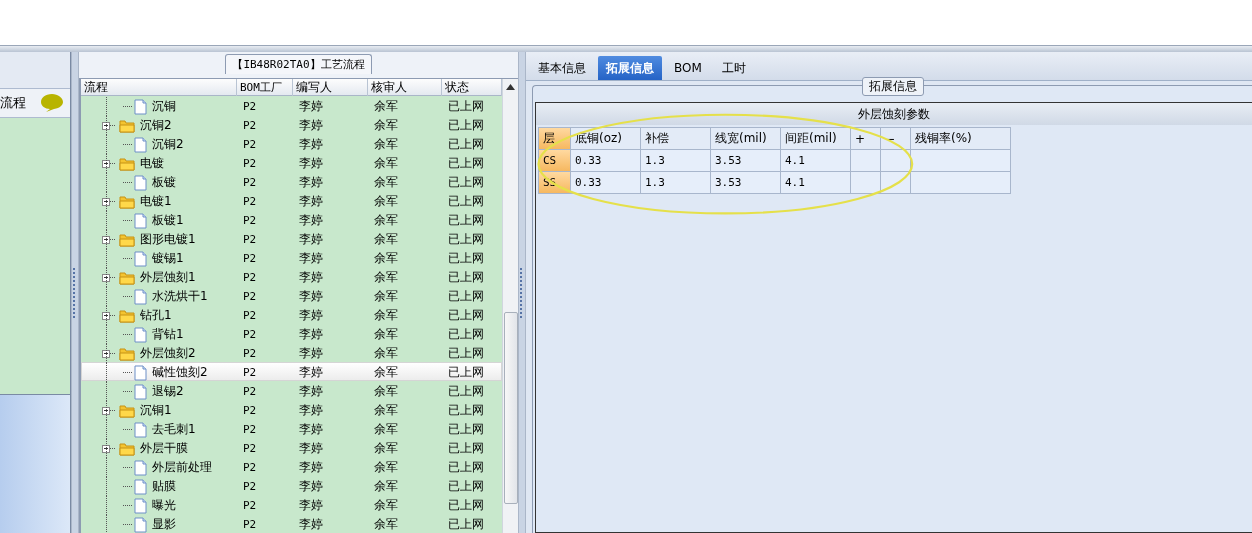 The height and width of the screenshot is (533, 1252). What do you see at coordinates (676, 161) in the screenshot?
I see `table-cell: 1.3` at bounding box center [676, 161].